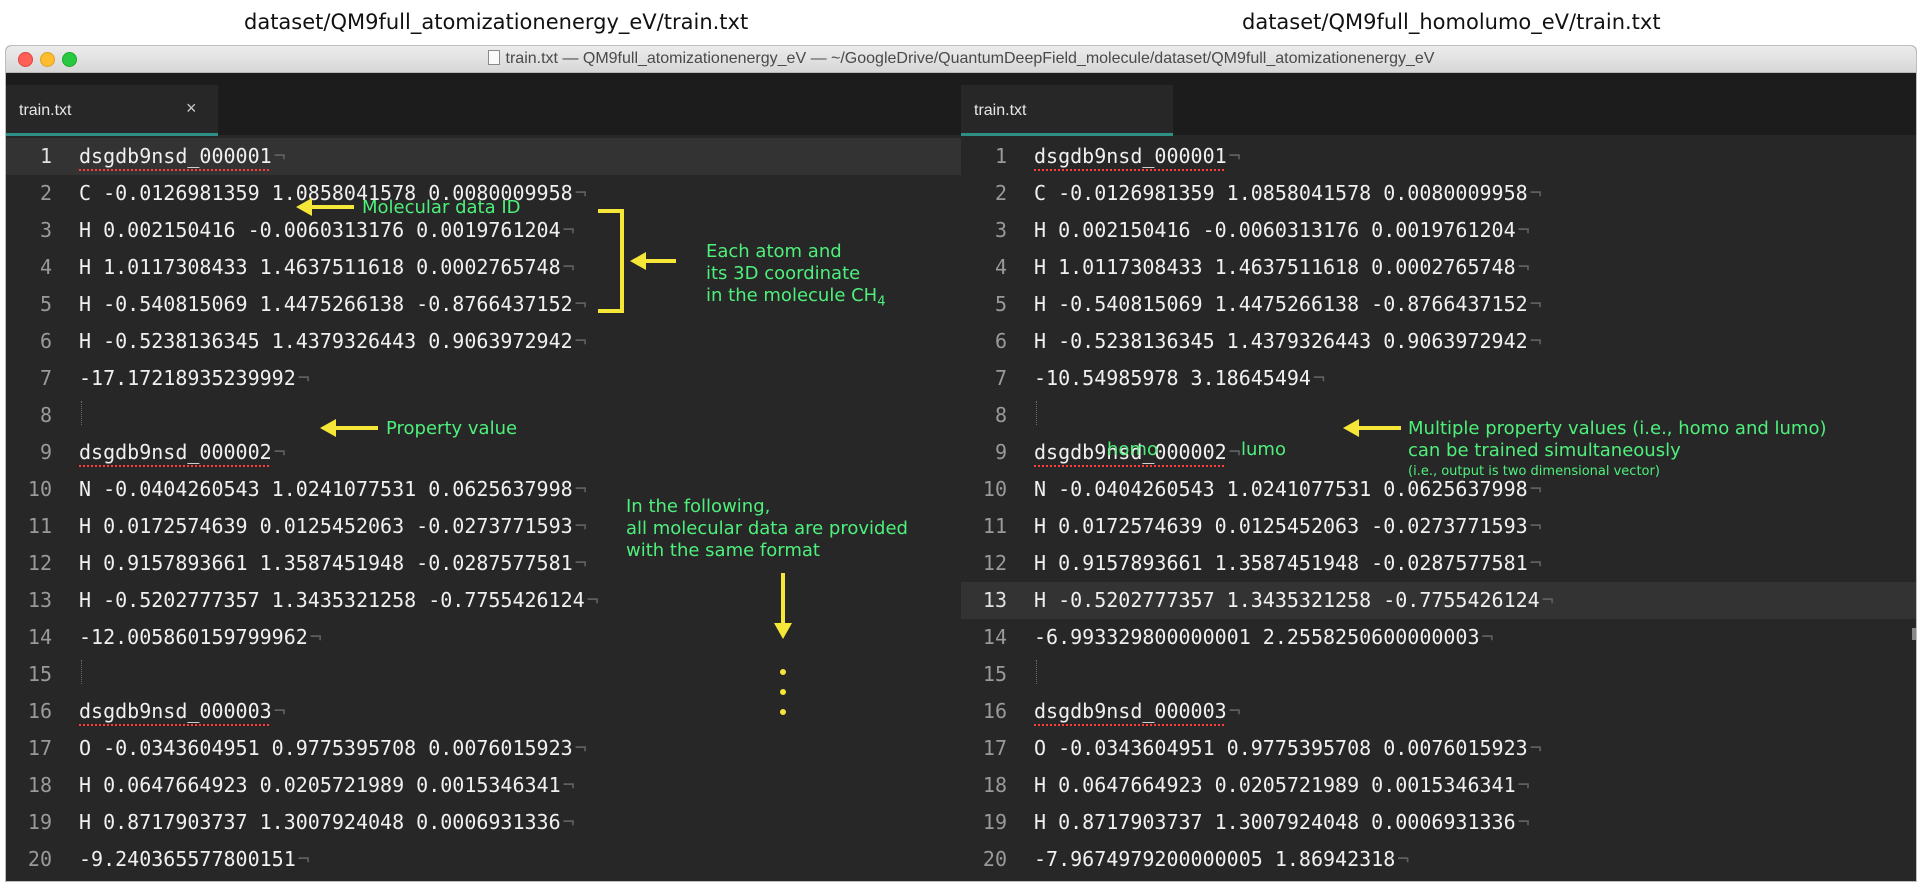 The width and height of the screenshot is (1920, 884). Describe the element at coordinates (483, 378) in the screenshot. I see `code-line: 7 -17.17218935239992 ¬` at that location.